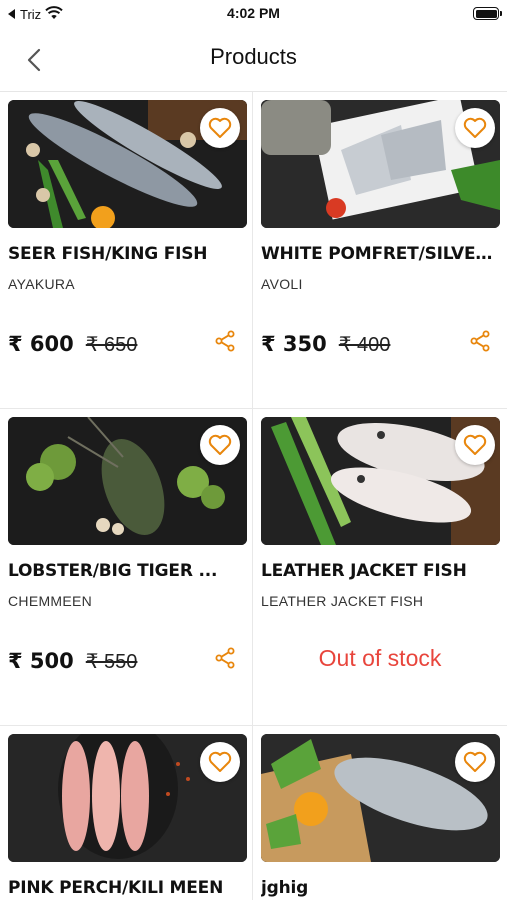  I want to click on product-mrp: ₹ 550, so click(111, 662).